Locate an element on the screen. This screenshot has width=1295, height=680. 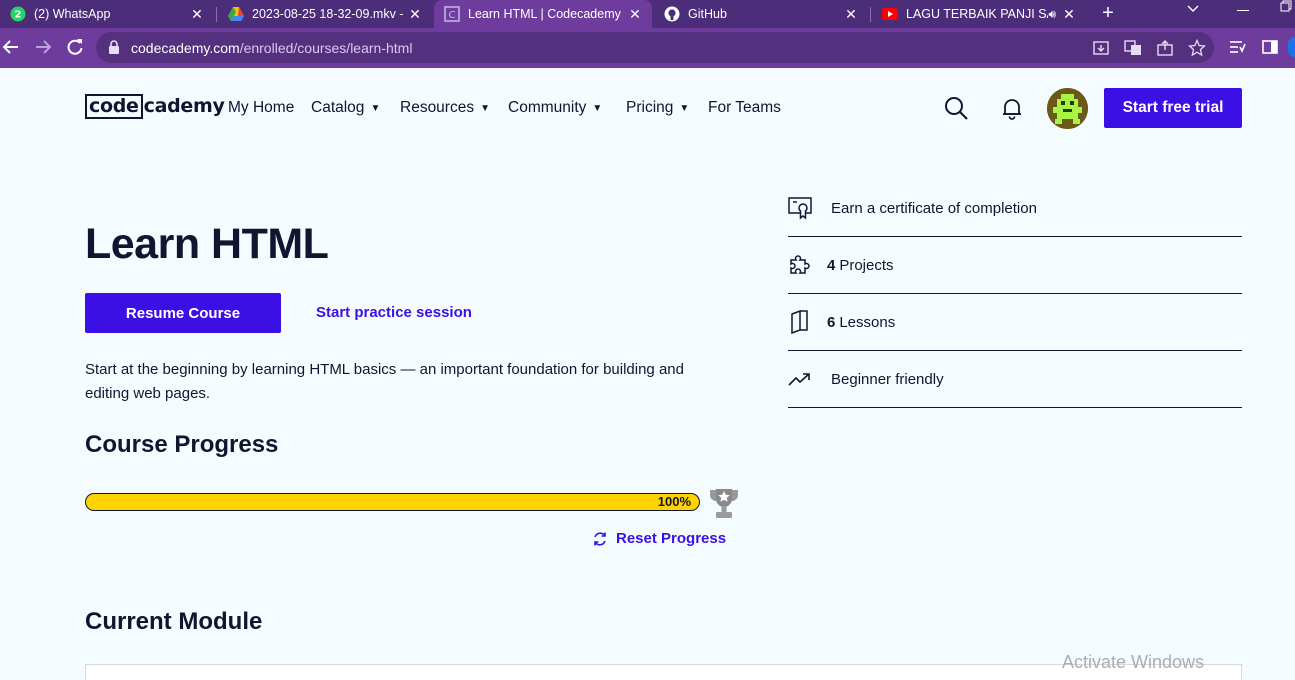
forward-icon is located at coordinates (43, 47).